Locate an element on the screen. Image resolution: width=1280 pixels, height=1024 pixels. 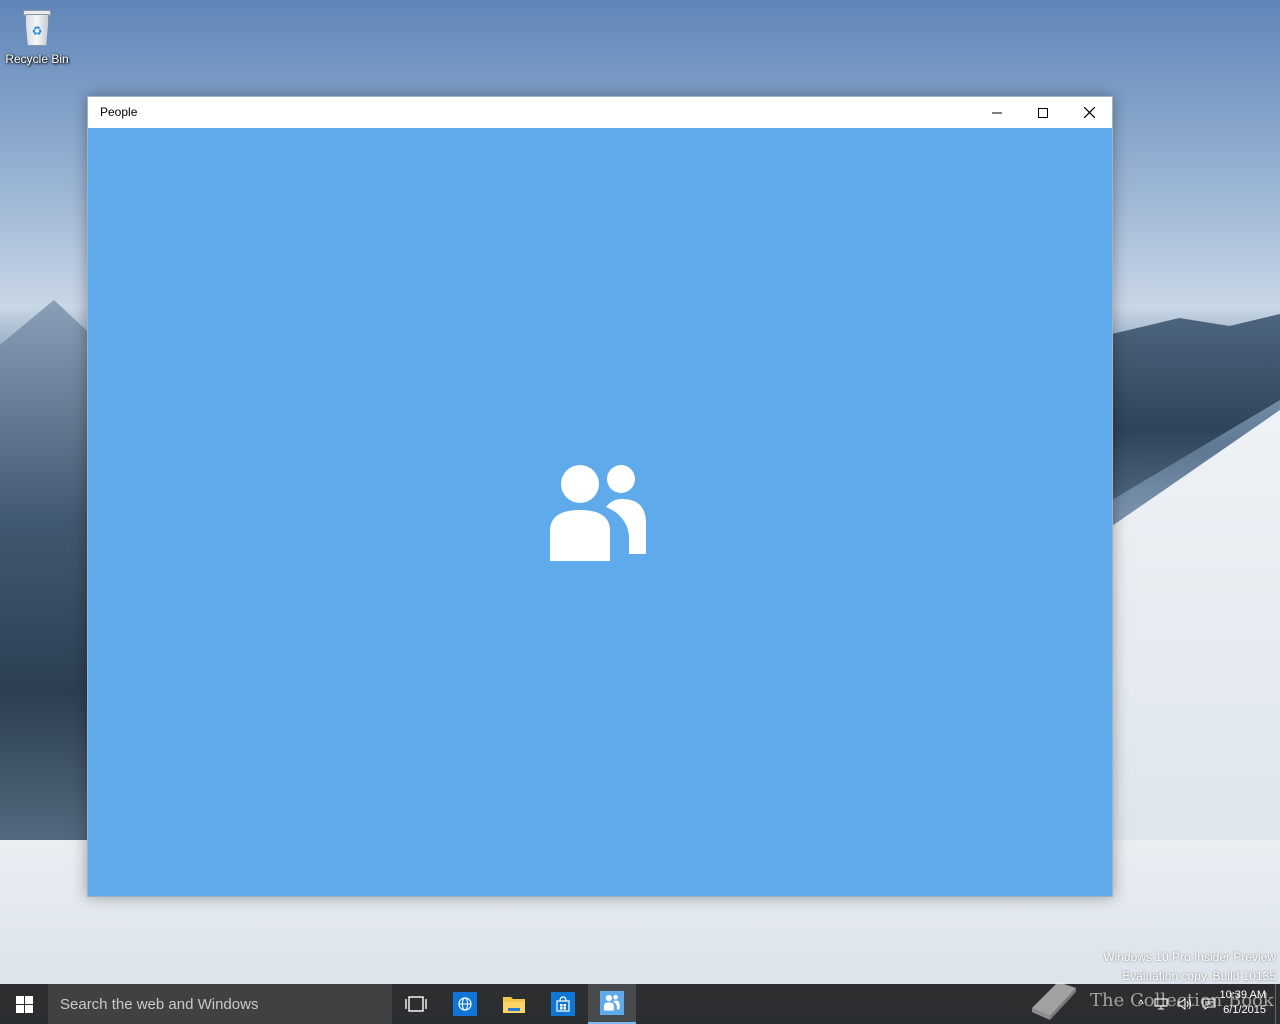
close-button is located at coordinates (1089, 112).